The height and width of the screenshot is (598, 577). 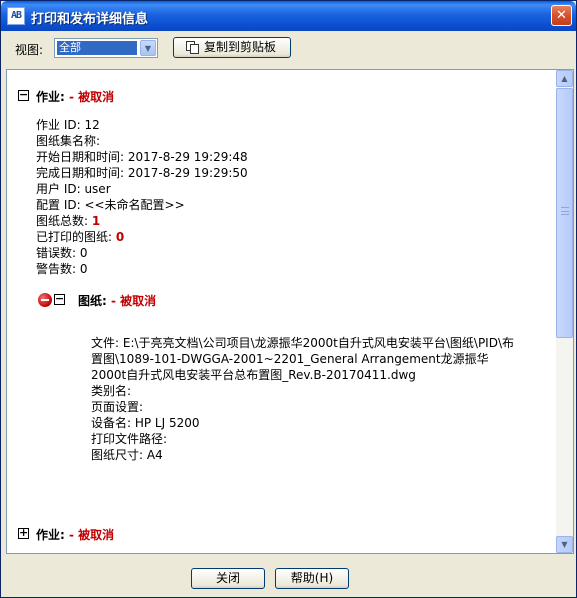 What do you see at coordinates (120, 237) in the screenshot?
I see `printed-sheets-value: 0` at bounding box center [120, 237].